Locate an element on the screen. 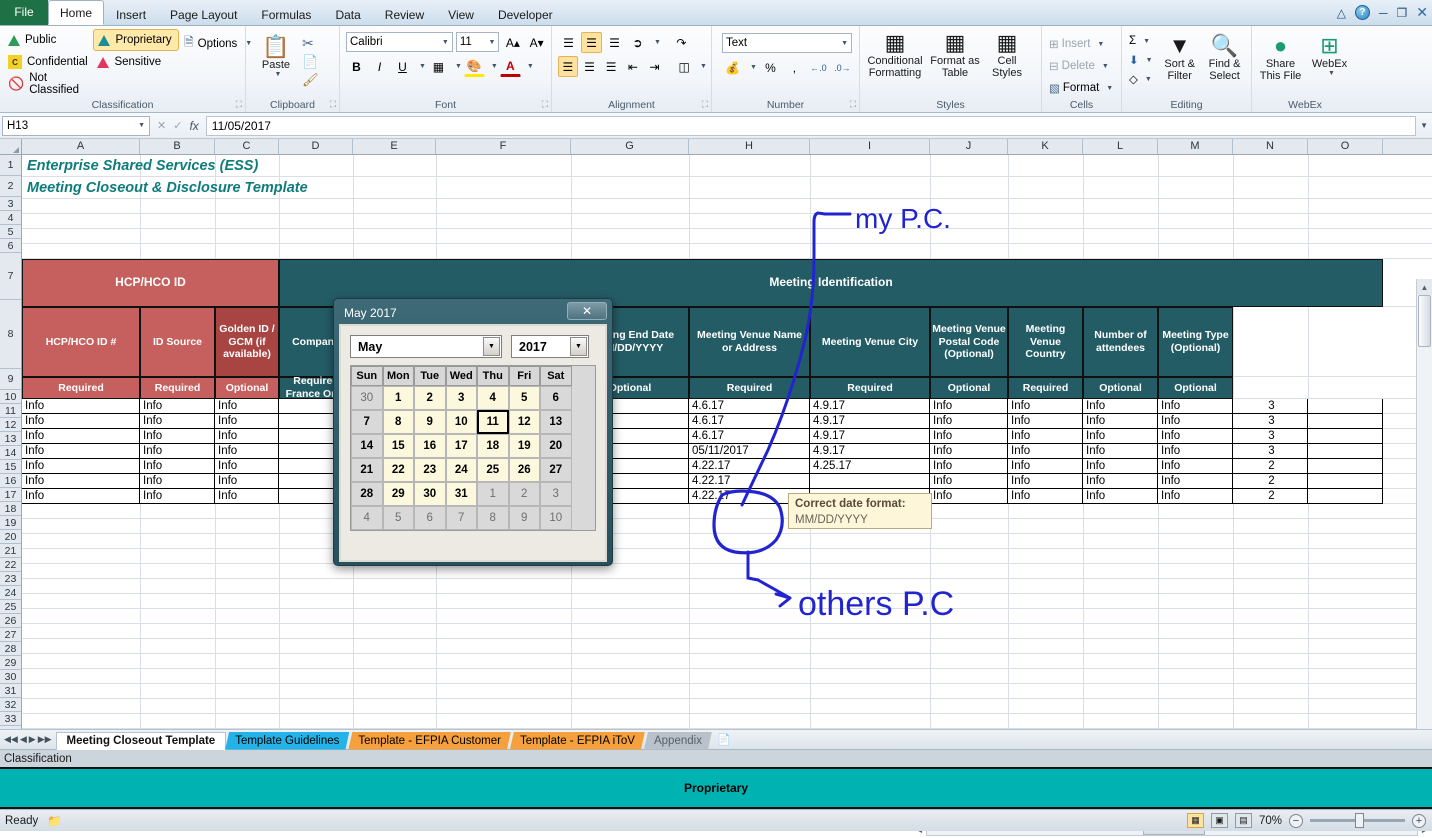 Image resolution: width=1432 pixels, height=838 pixels. calendar-day-1: 1 is located at coordinates (493, 494).